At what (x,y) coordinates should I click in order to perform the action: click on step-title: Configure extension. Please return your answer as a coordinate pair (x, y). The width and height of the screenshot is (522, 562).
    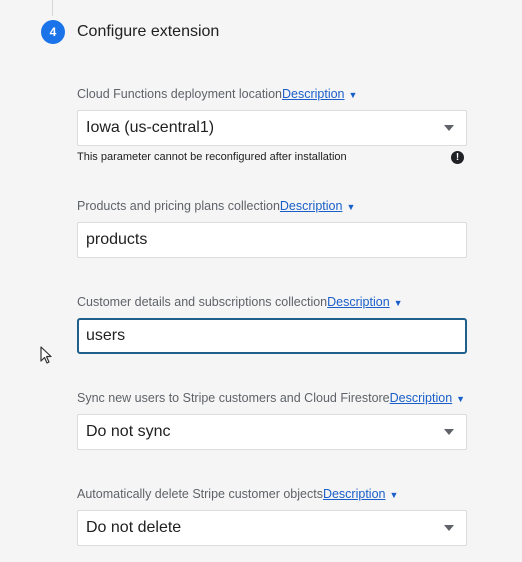
    Looking at the image, I should click on (148, 31).